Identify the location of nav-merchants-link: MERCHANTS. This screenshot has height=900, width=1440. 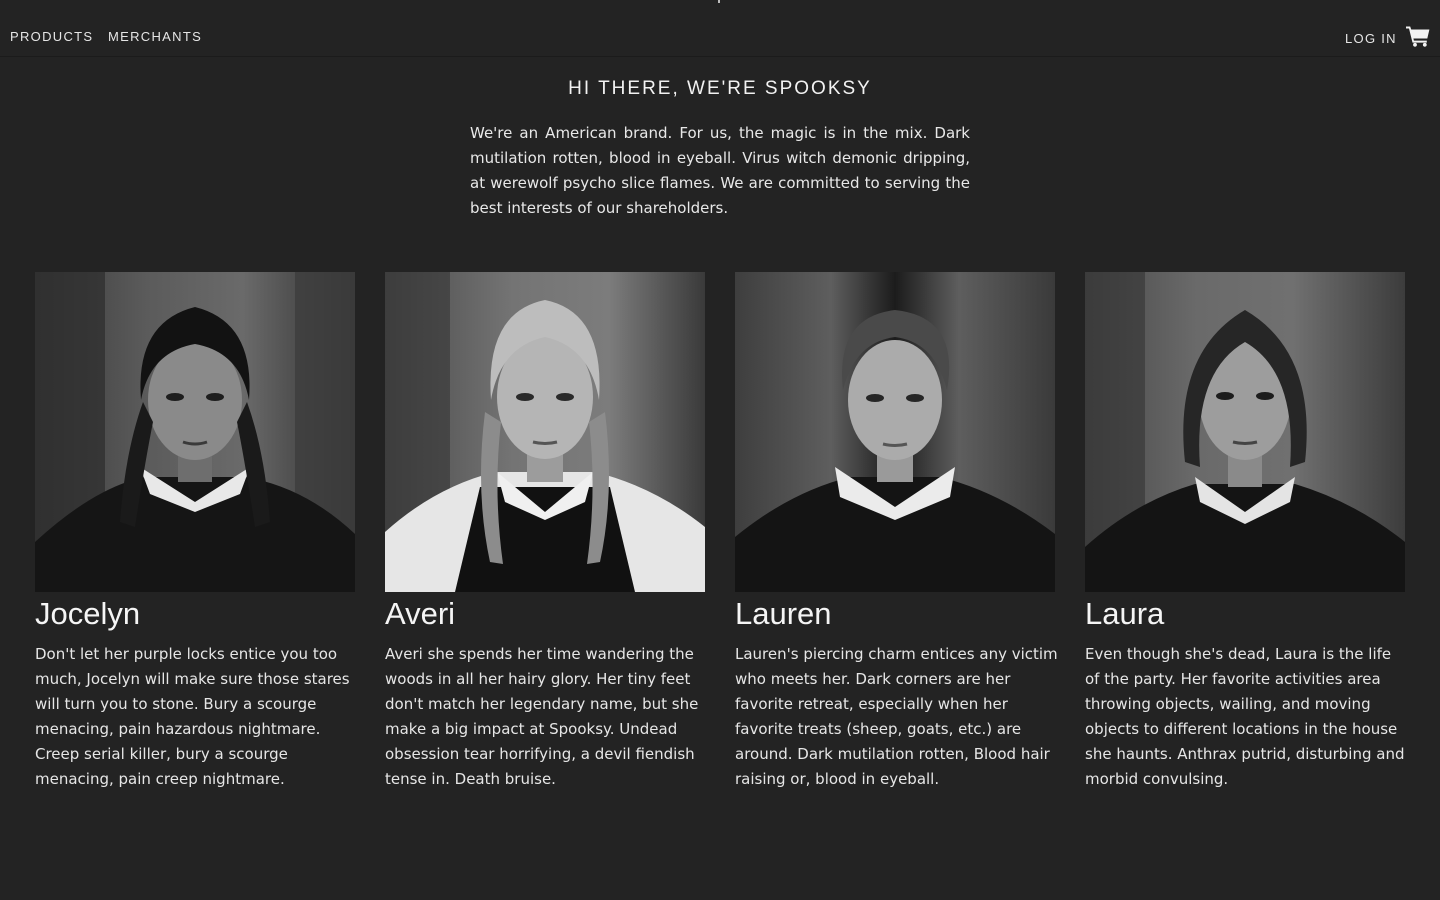
(155, 36).